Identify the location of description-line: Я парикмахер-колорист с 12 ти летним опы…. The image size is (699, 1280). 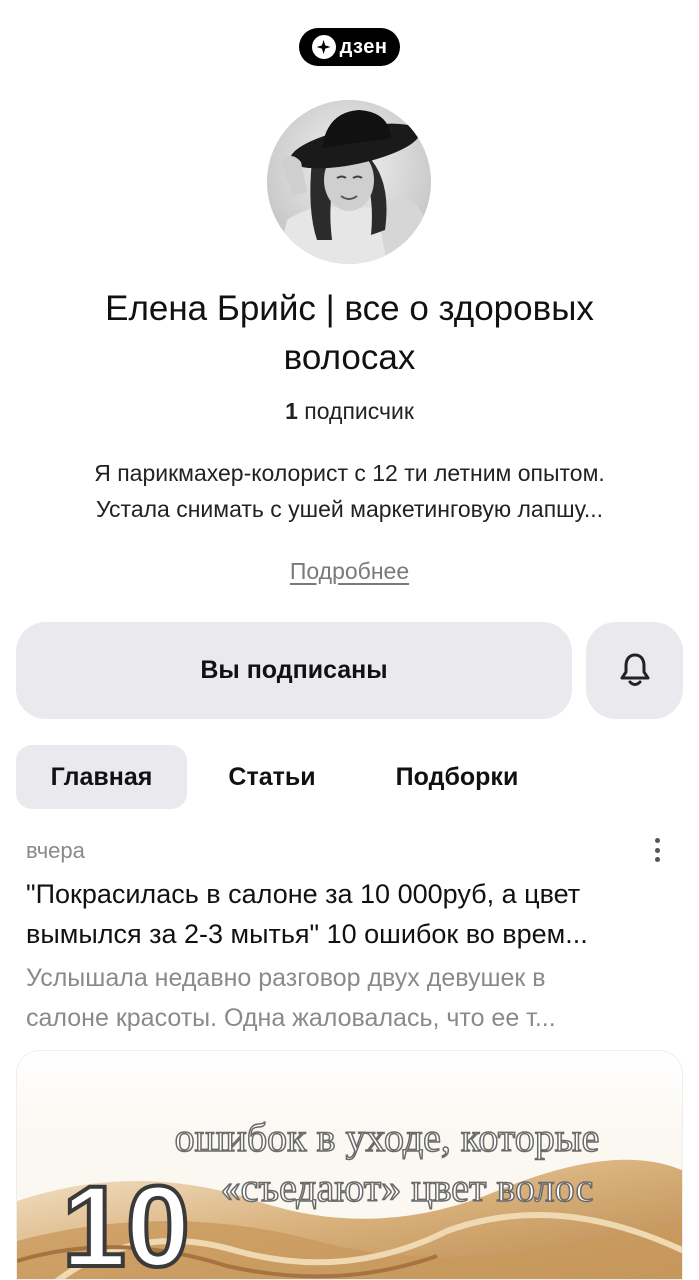
(349, 473).